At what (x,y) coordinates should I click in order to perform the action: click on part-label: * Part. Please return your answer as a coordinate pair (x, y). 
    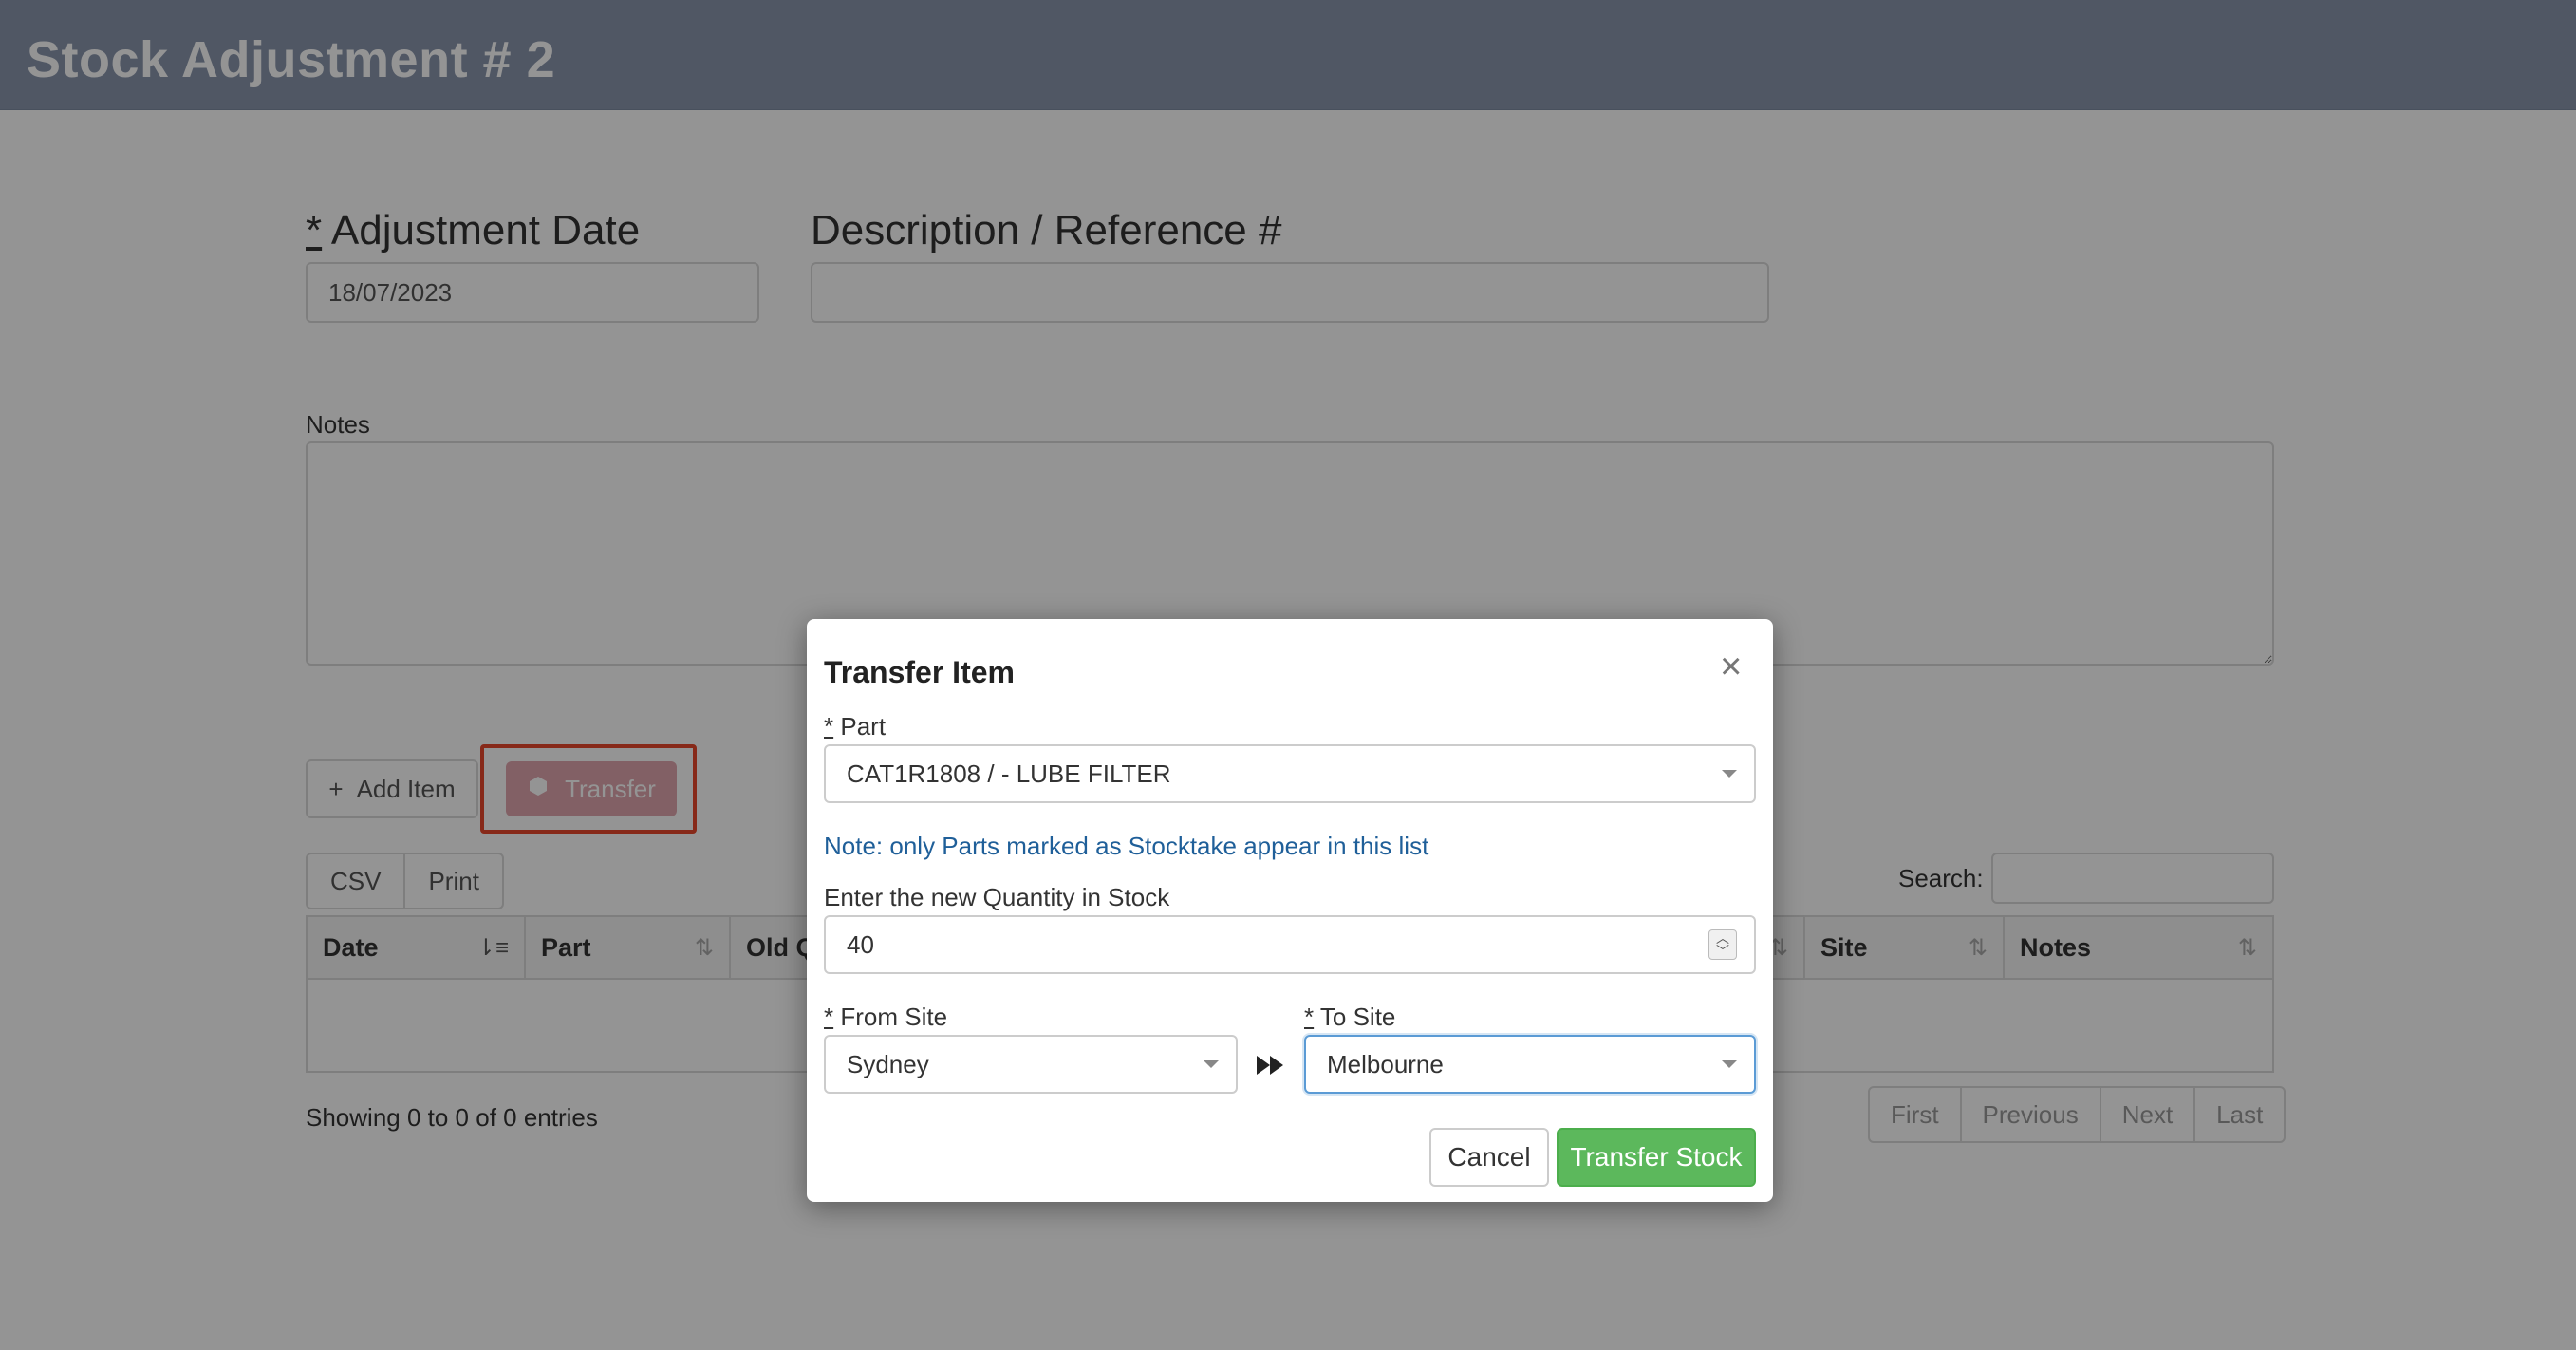
    Looking at the image, I should click on (855, 726).